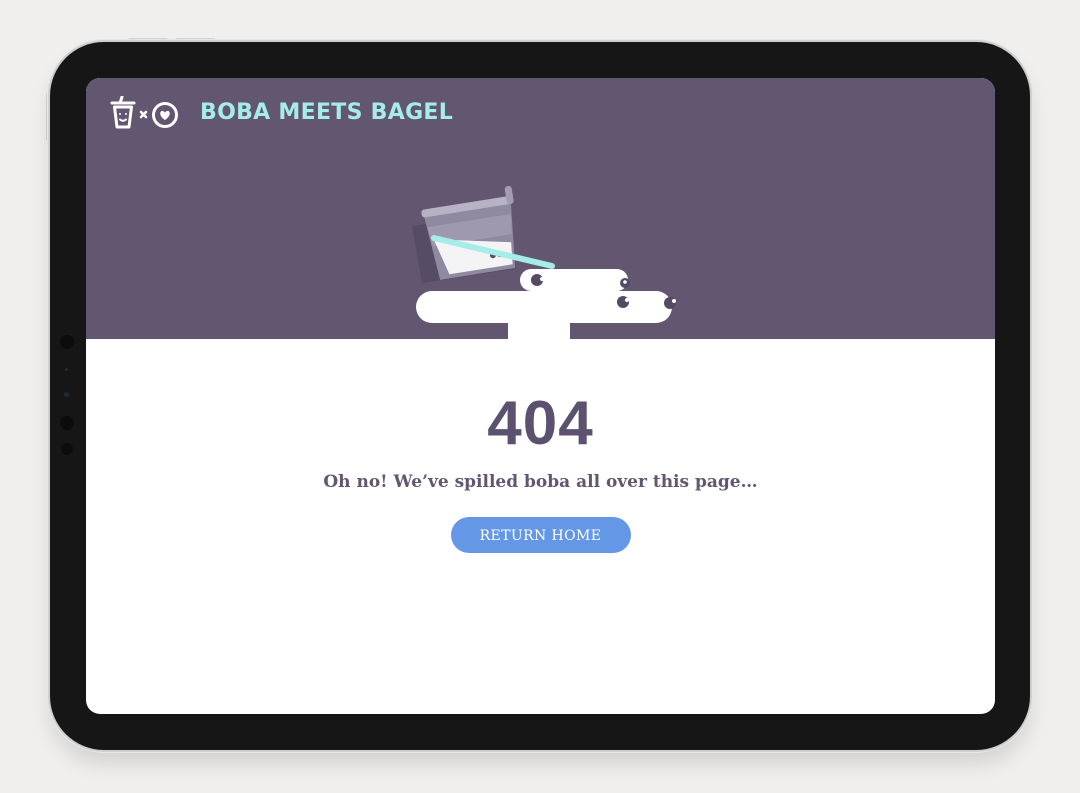 The width and height of the screenshot is (1080, 793). What do you see at coordinates (540, 535) in the screenshot?
I see `return-home-button: RETURN HOME` at bounding box center [540, 535].